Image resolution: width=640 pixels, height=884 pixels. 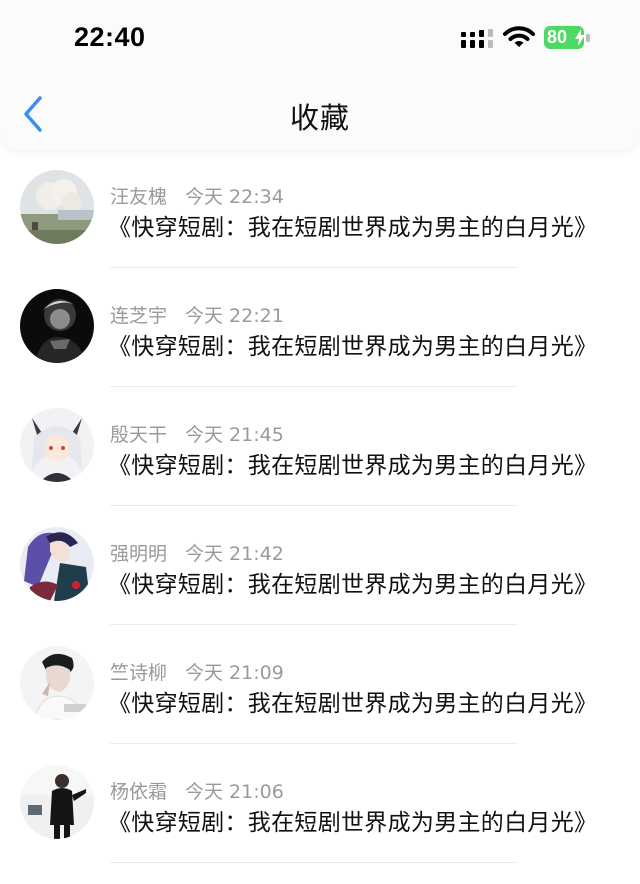 I want to click on timestamp: 今天 22:21, so click(x=234, y=316).